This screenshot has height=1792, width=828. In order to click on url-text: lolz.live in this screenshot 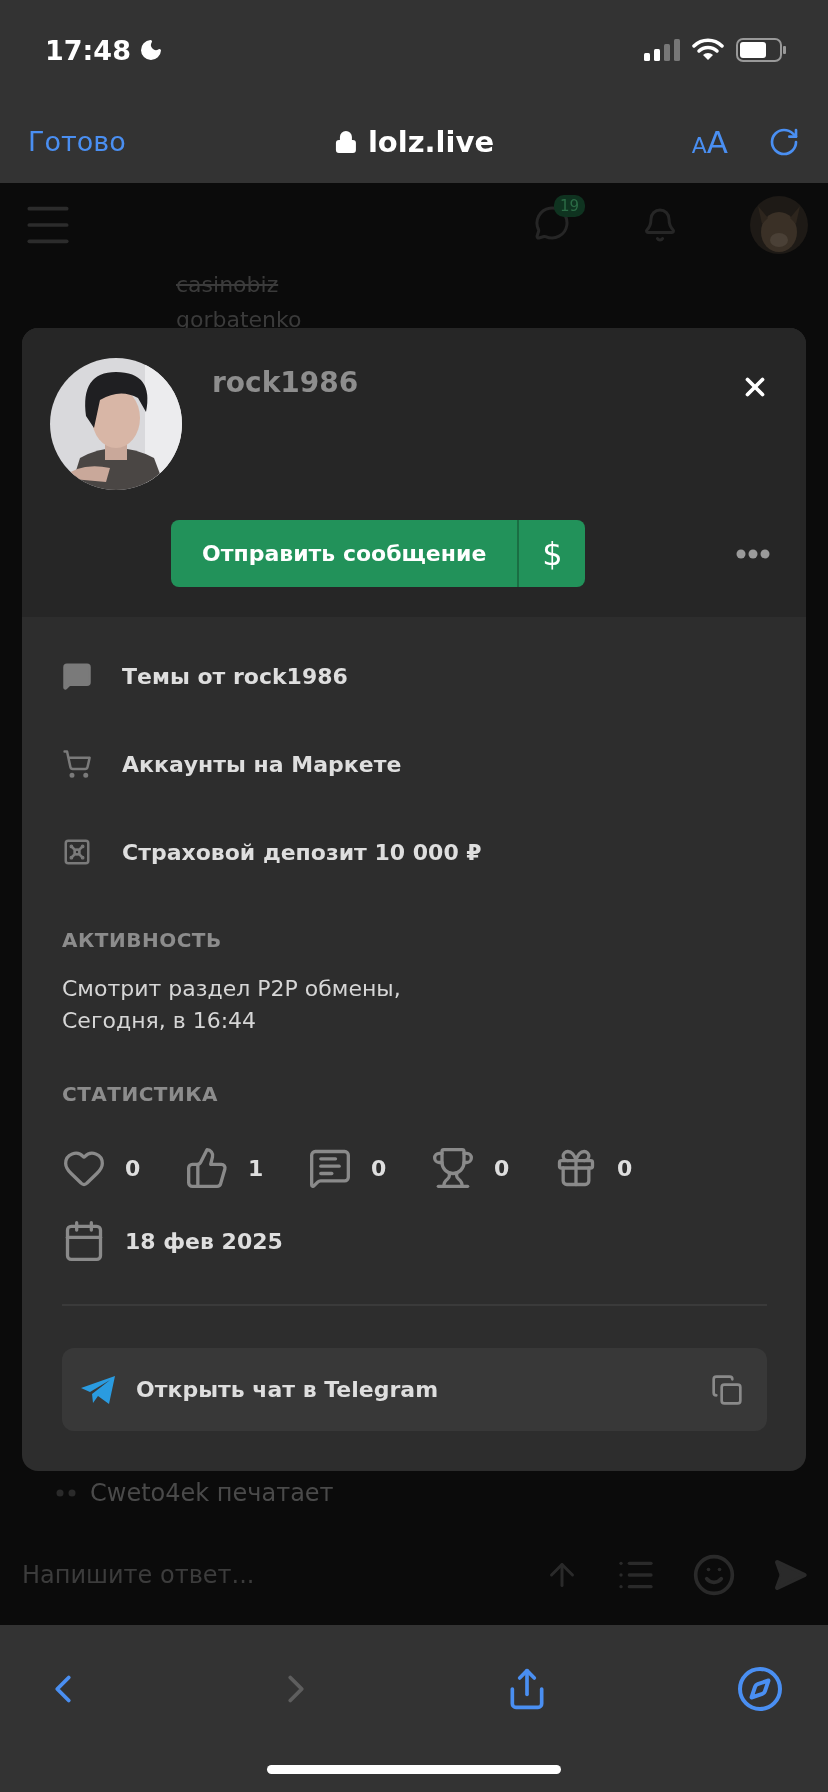, I will do `click(431, 141)`.